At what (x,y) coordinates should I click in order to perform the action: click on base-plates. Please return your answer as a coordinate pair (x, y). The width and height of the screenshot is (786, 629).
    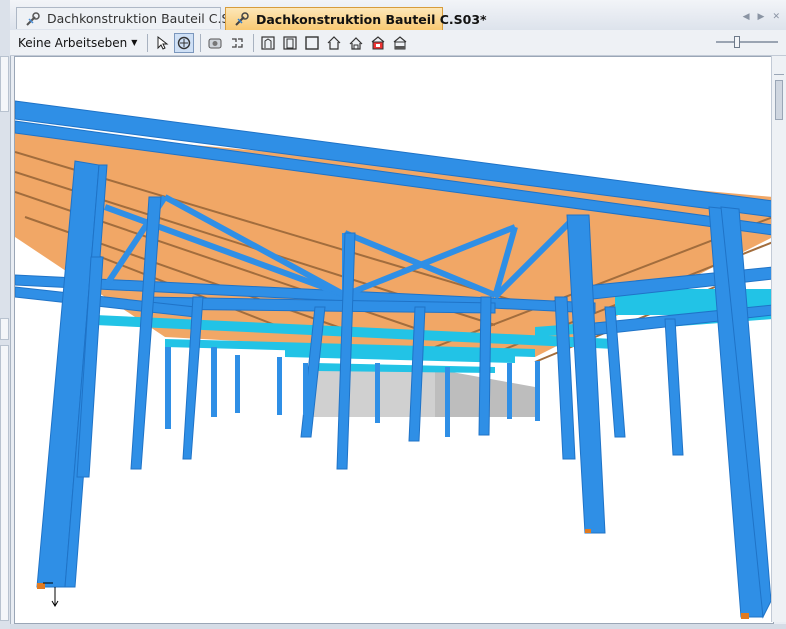
    Looking at the image, I should click on (393, 574).